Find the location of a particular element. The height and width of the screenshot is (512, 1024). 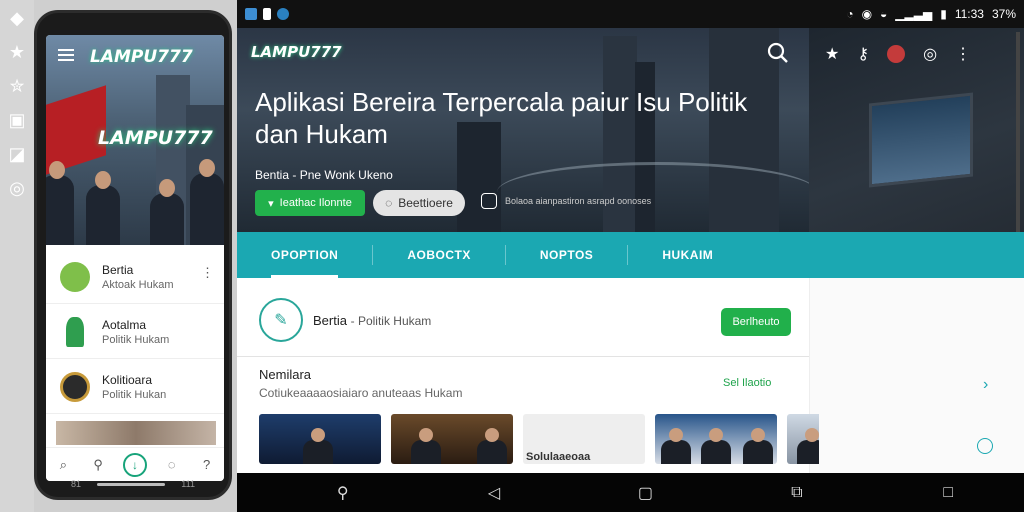

message-icon is located at coordinates (283, 14).